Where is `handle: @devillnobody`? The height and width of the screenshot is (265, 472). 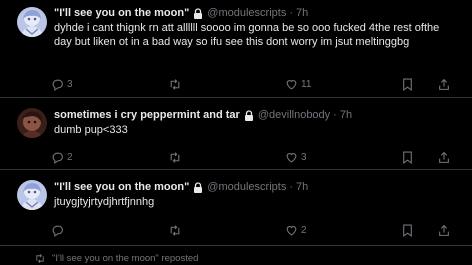 handle: @devillnobody is located at coordinates (294, 115).